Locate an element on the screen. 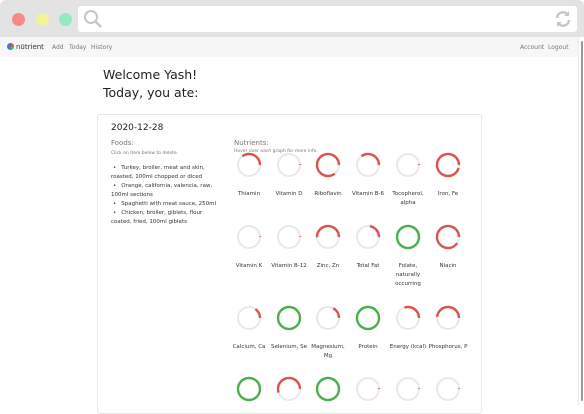 Image resolution: width=584 pixels, height=414 pixels. nav-history: History is located at coordinates (101, 47).